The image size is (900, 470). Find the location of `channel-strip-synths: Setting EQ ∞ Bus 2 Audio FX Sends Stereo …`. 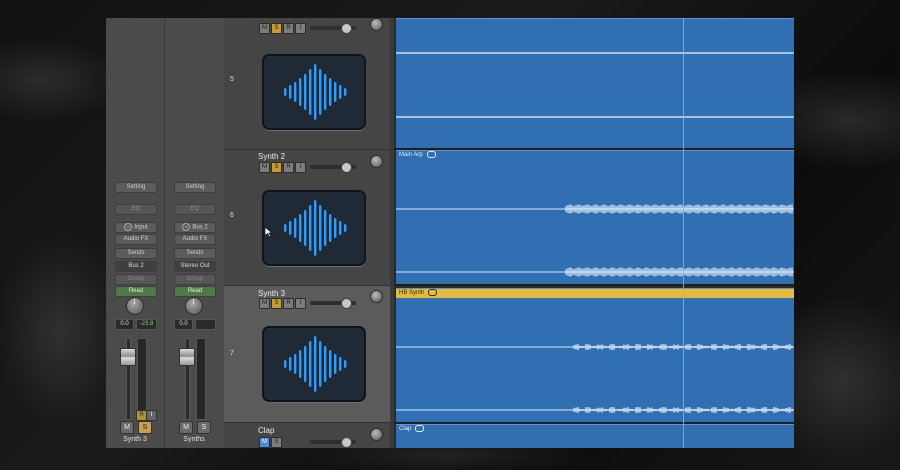

channel-strip-synths: Setting EQ ∞ Bus 2 Audio FX Sends Stereo … is located at coordinates (194, 233).